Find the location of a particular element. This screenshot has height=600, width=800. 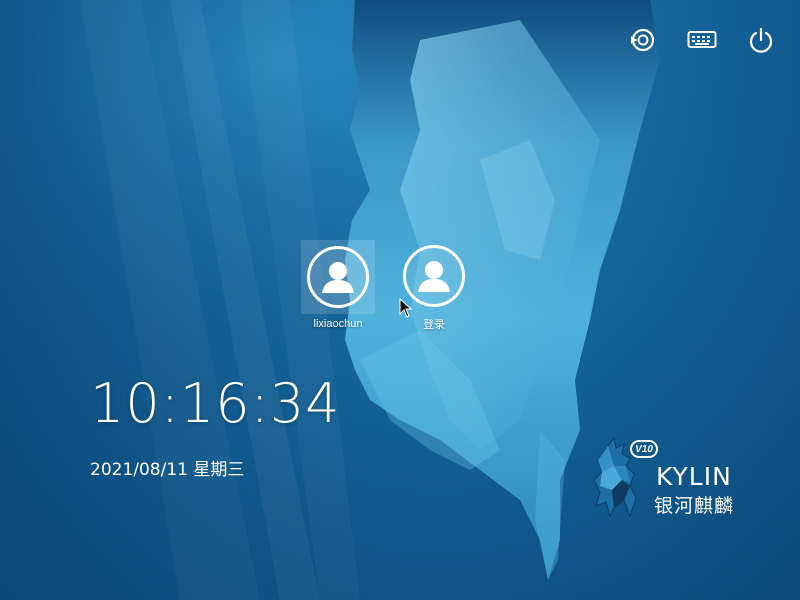

switch-session-icon is located at coordinates (643, 40).